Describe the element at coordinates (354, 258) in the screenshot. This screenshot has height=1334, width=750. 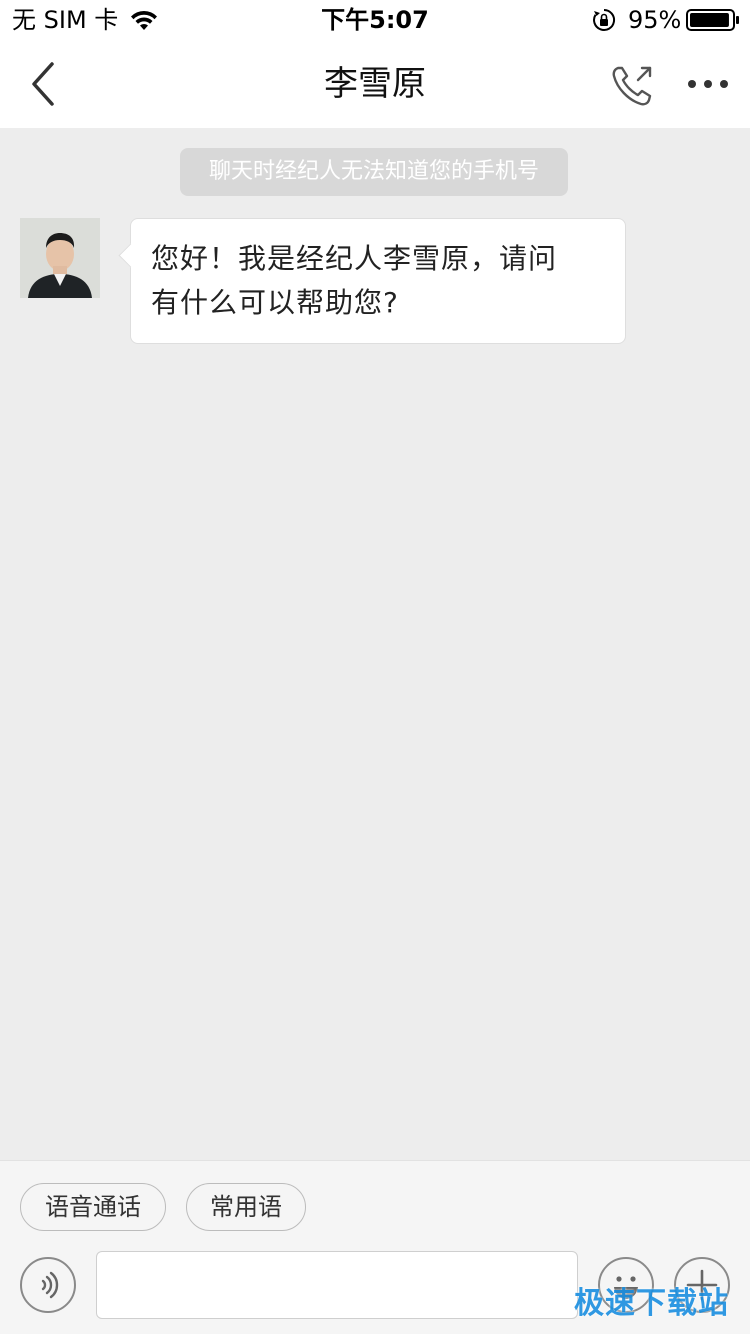
I see `message-line: 您好！我是经纪人李雪原，请问` at that location.